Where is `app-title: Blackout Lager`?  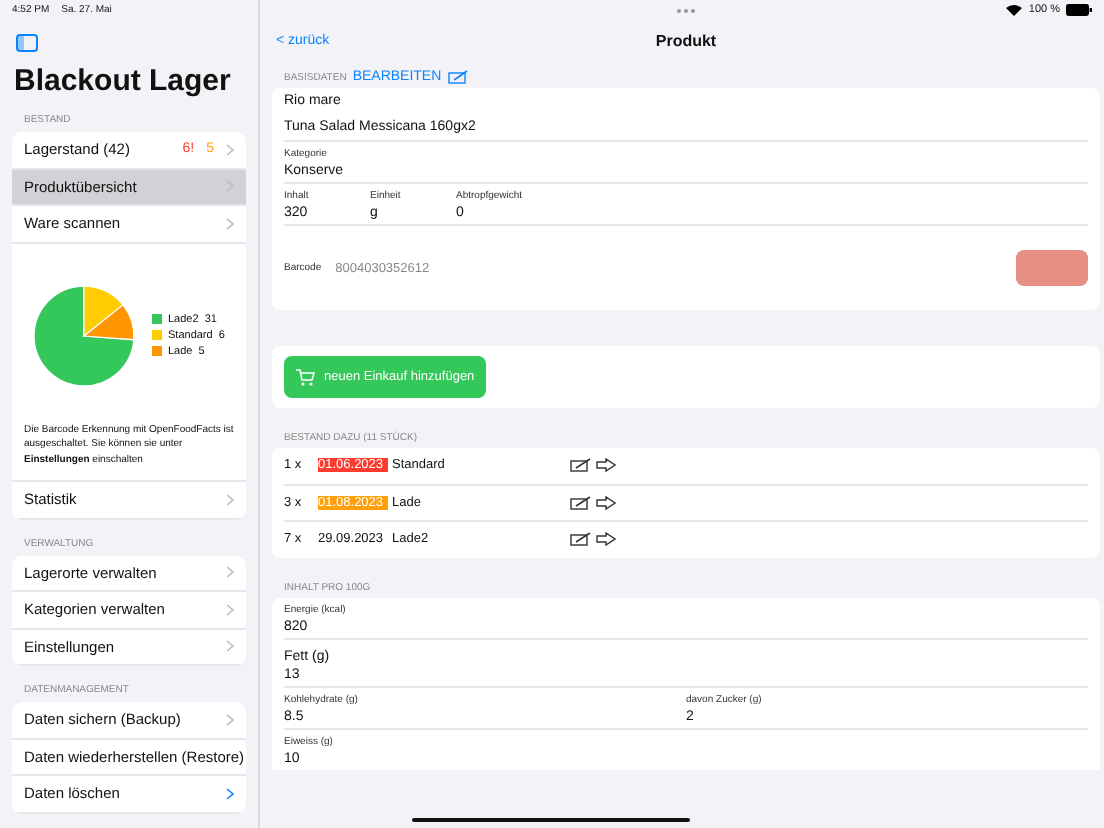
app-title: Blackout Lager is located at coordinates (123, 81).